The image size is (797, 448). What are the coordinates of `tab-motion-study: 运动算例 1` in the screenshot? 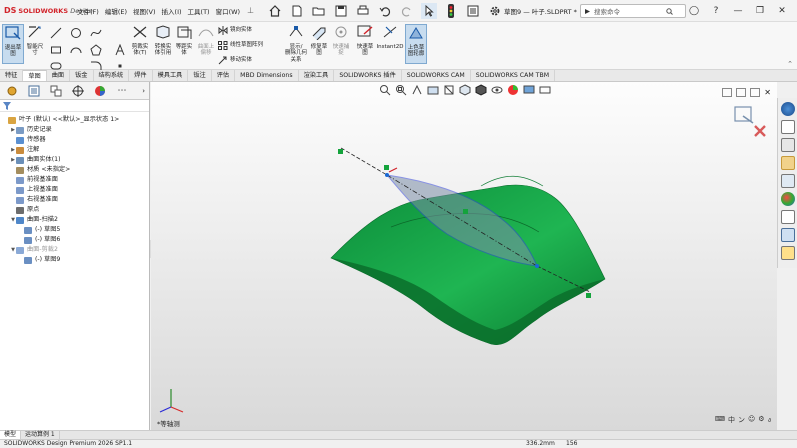 It's located at (40, 435).